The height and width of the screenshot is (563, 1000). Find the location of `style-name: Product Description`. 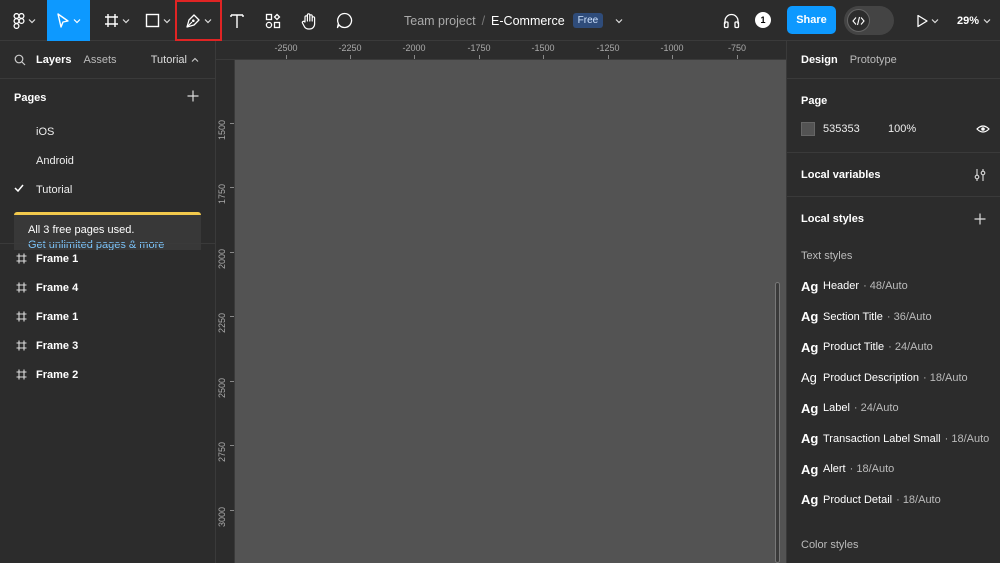

style-name: Product Description is located at coordinates (871, 377).